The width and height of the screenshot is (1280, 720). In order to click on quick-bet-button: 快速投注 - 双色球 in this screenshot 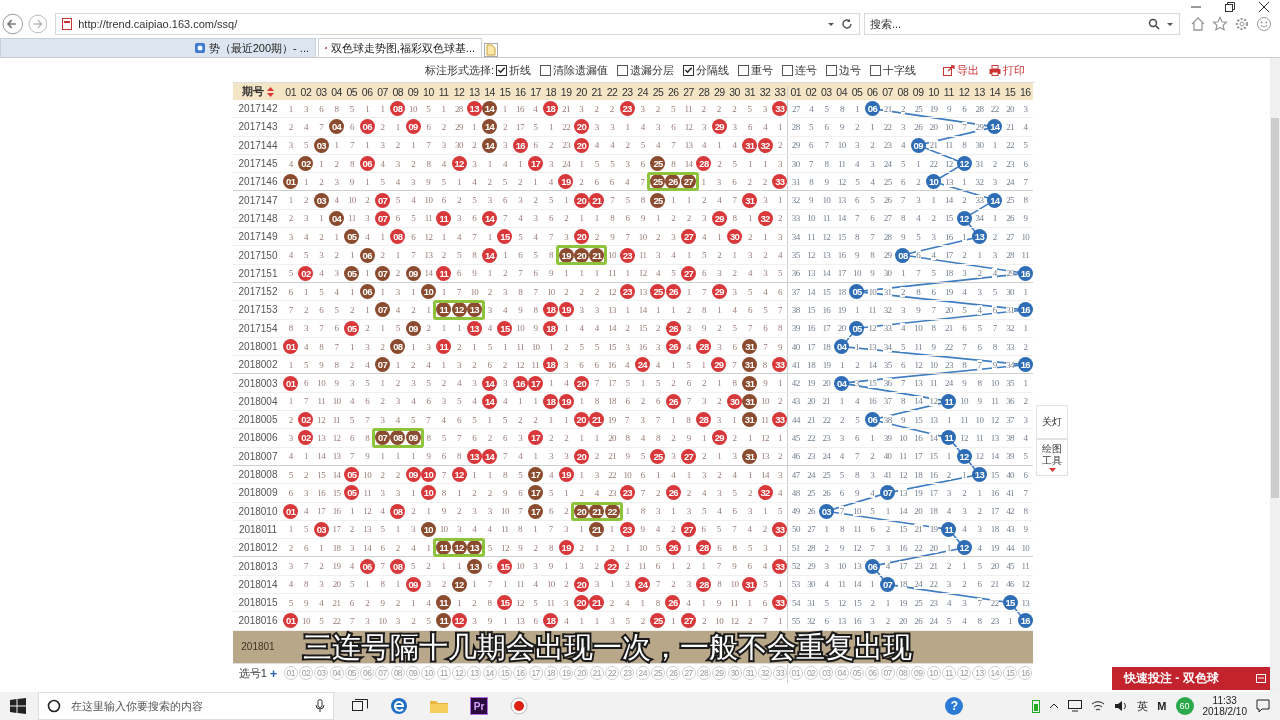, I will do `click(1192, 678)`.